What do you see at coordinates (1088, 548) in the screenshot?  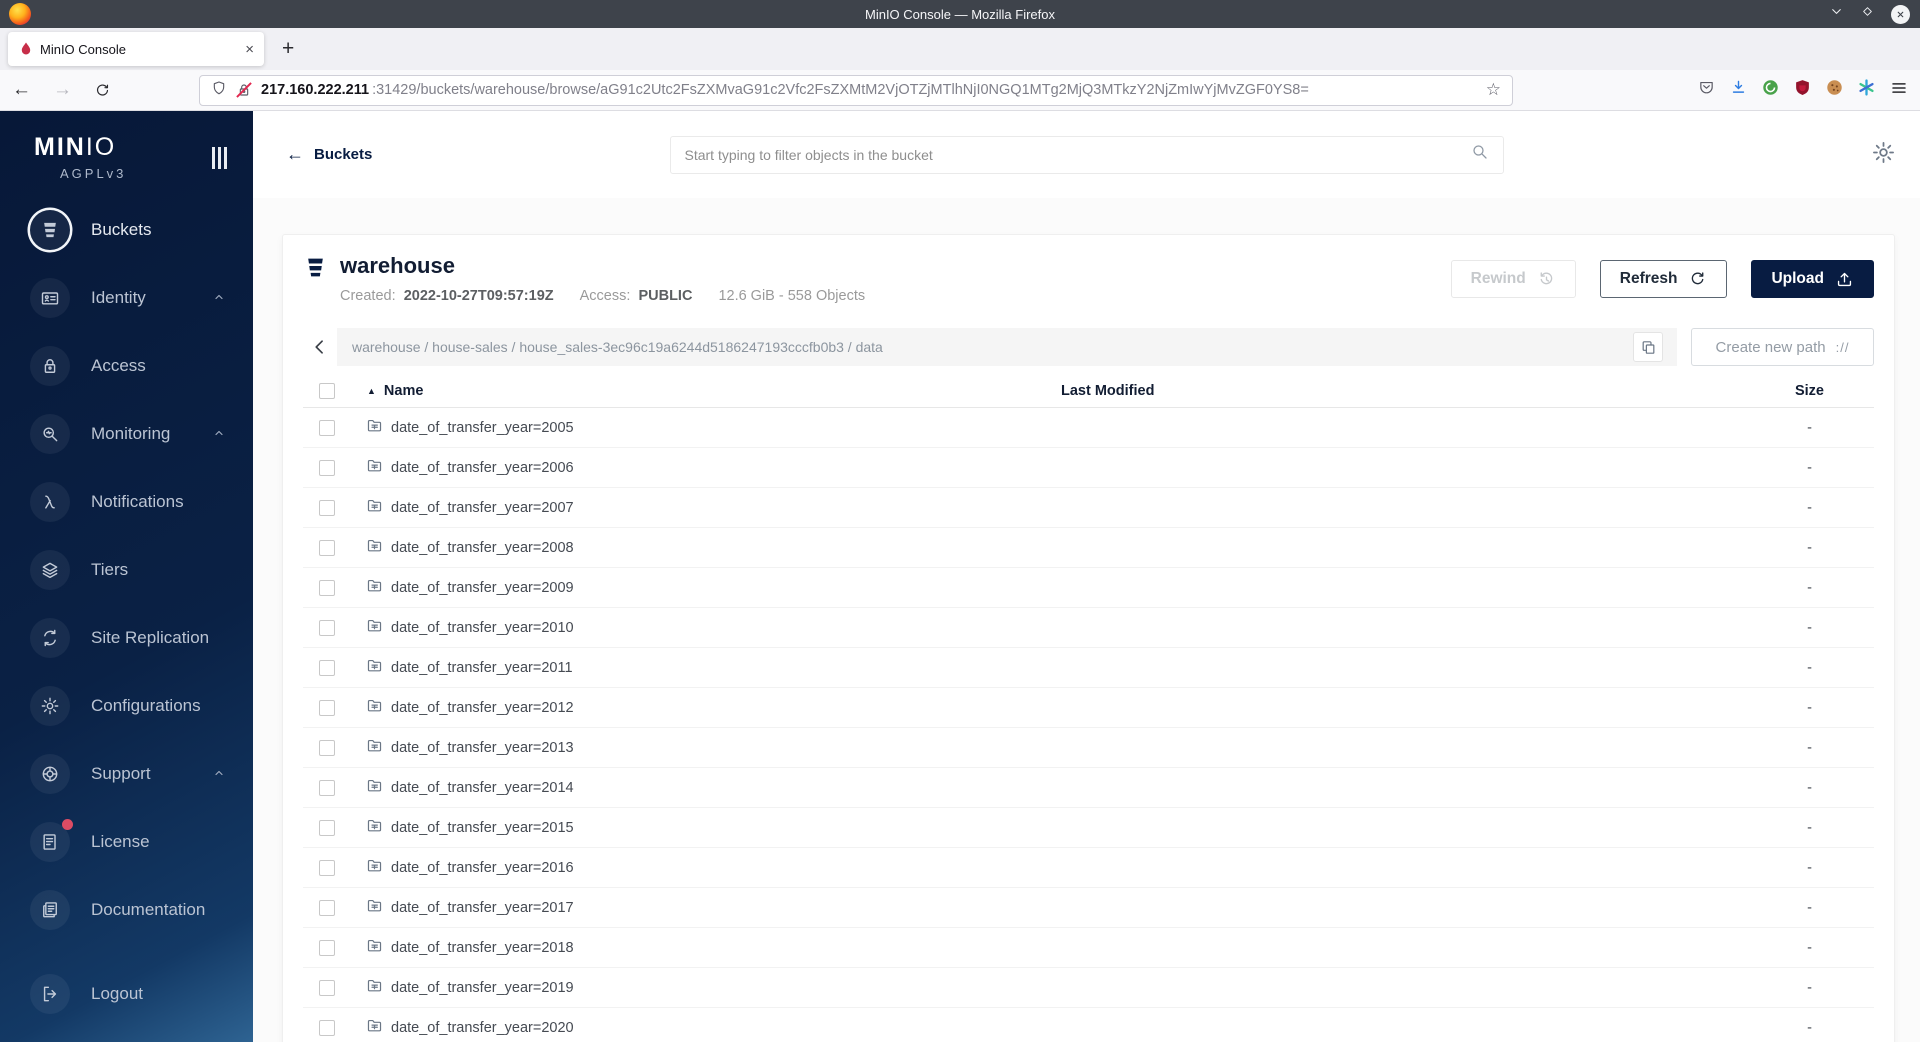 I see `table-row: date_of_transfer_year=2008 -` at bounding box center [1088, 548].